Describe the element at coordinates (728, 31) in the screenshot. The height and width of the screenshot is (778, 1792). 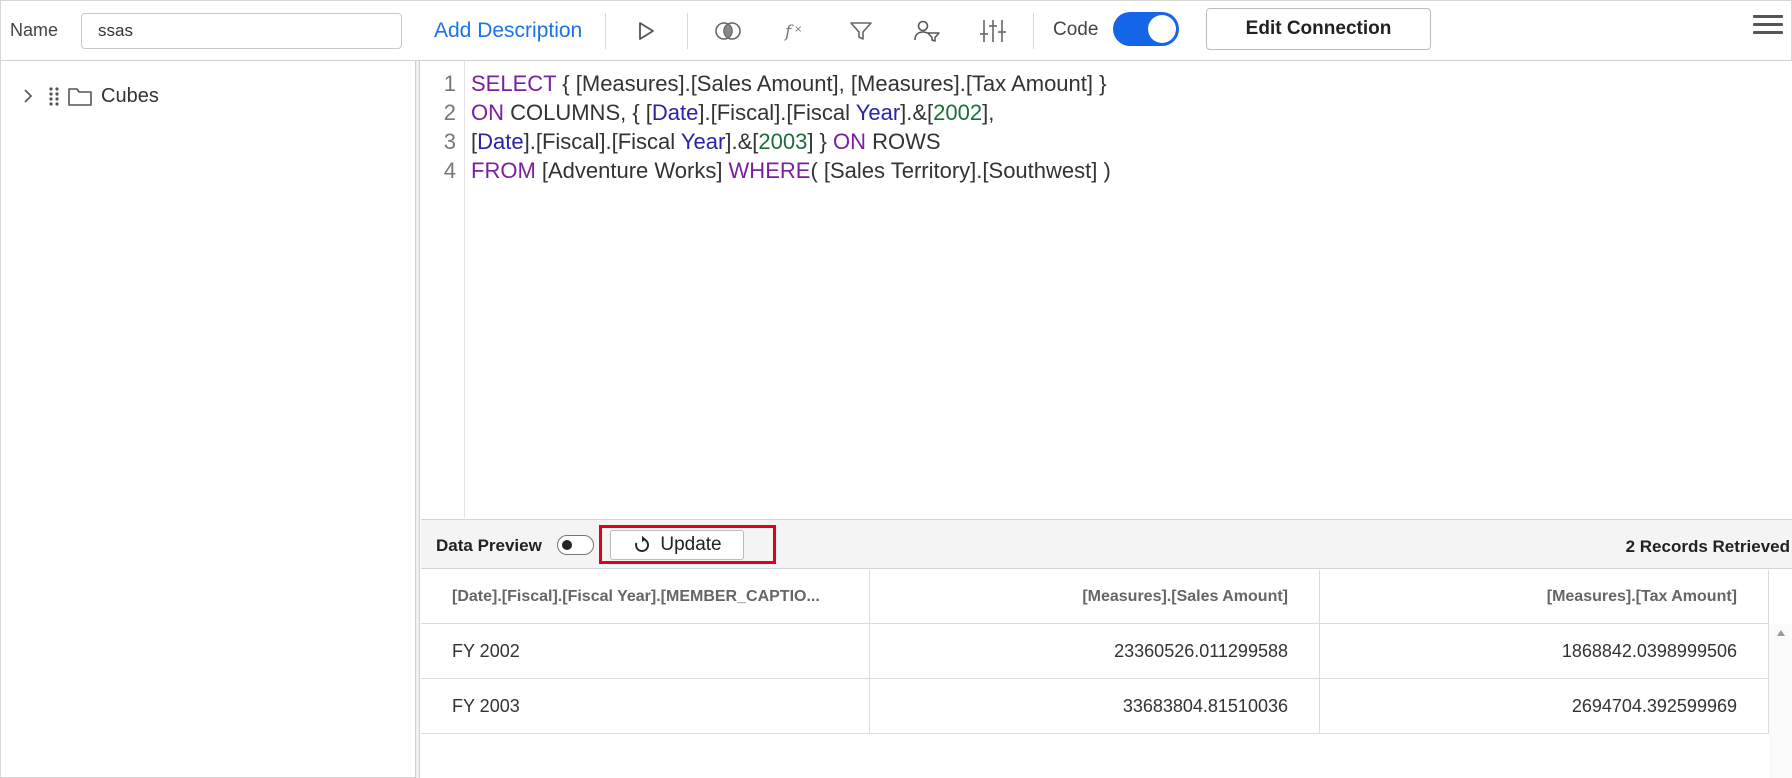
I see `join-icon` at that location.